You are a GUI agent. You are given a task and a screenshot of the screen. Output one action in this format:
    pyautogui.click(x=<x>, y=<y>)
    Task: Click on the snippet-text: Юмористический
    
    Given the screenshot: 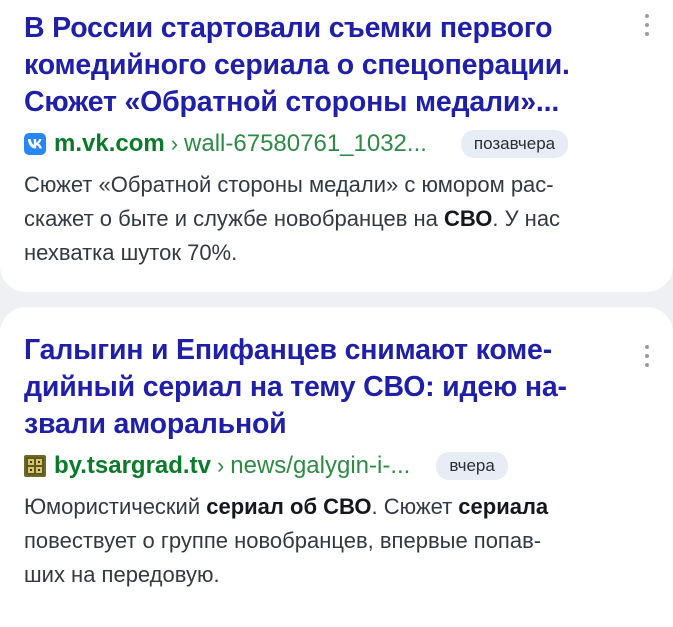 What is the action you would take?
    pyautogui.click(x=115, y=506)
    